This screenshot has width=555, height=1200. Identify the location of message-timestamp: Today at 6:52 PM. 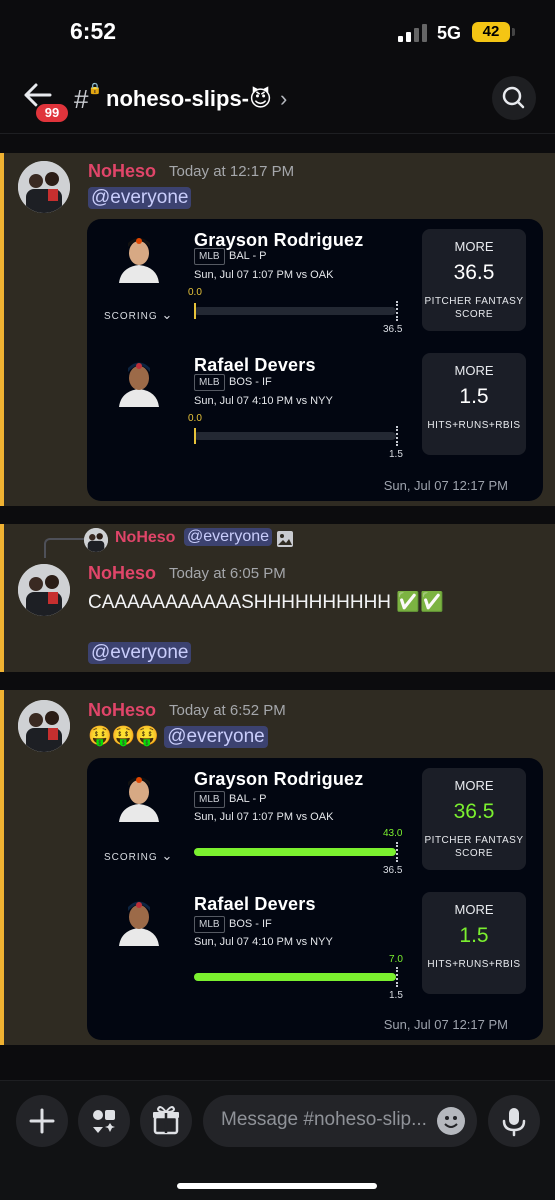
(227, 710).